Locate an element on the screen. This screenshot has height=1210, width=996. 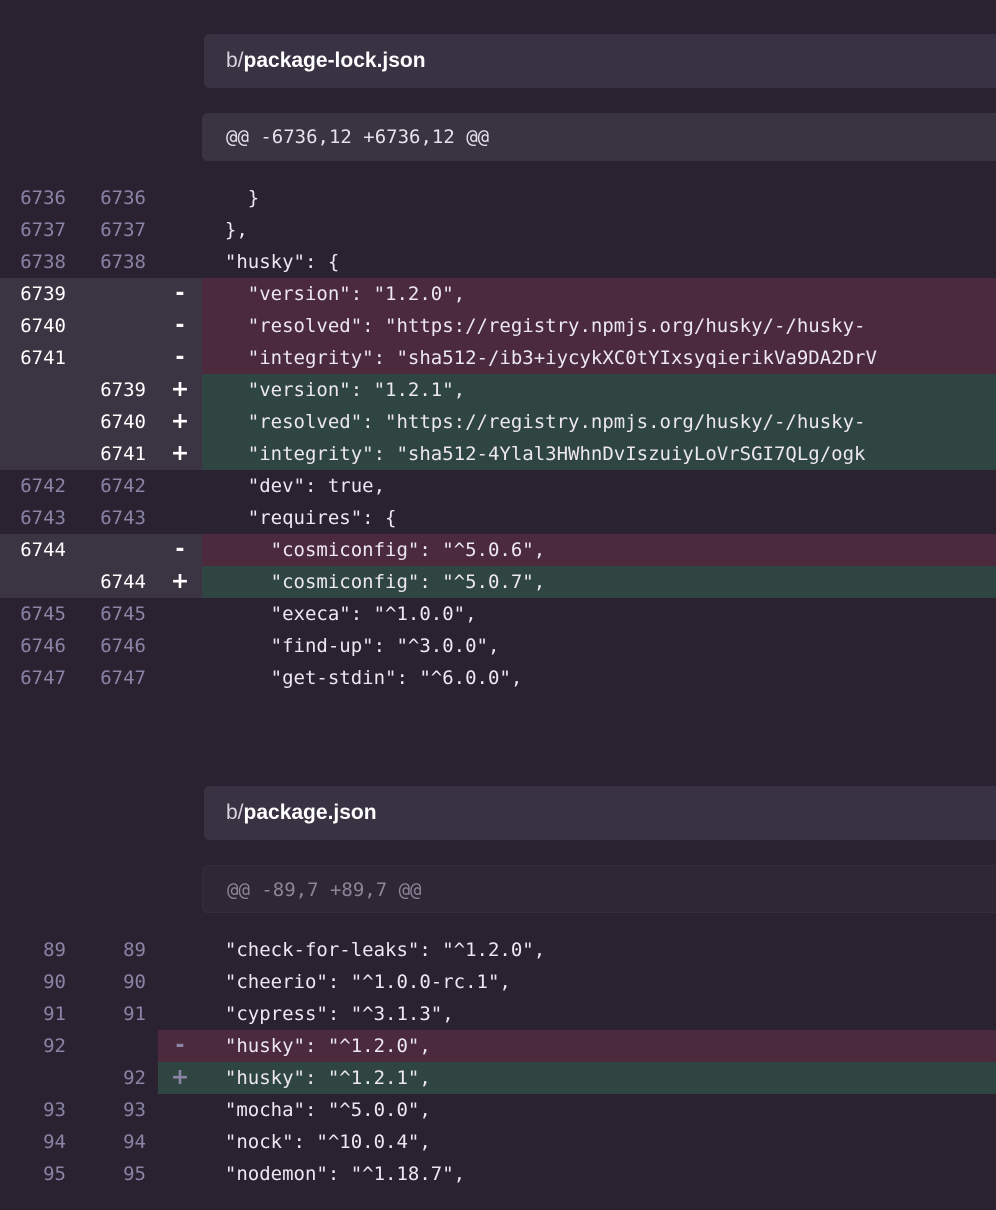
code-text: "nodemon": "^1.18.7", is located at coordinates (334, 1174).